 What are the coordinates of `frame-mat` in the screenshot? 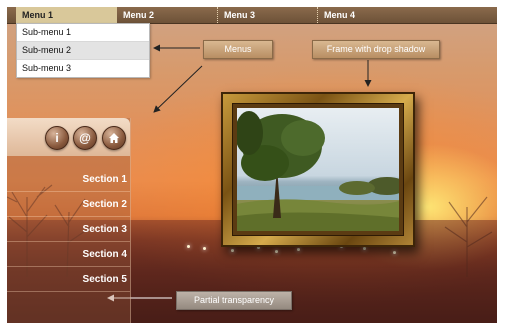 It's located at (318, 169).